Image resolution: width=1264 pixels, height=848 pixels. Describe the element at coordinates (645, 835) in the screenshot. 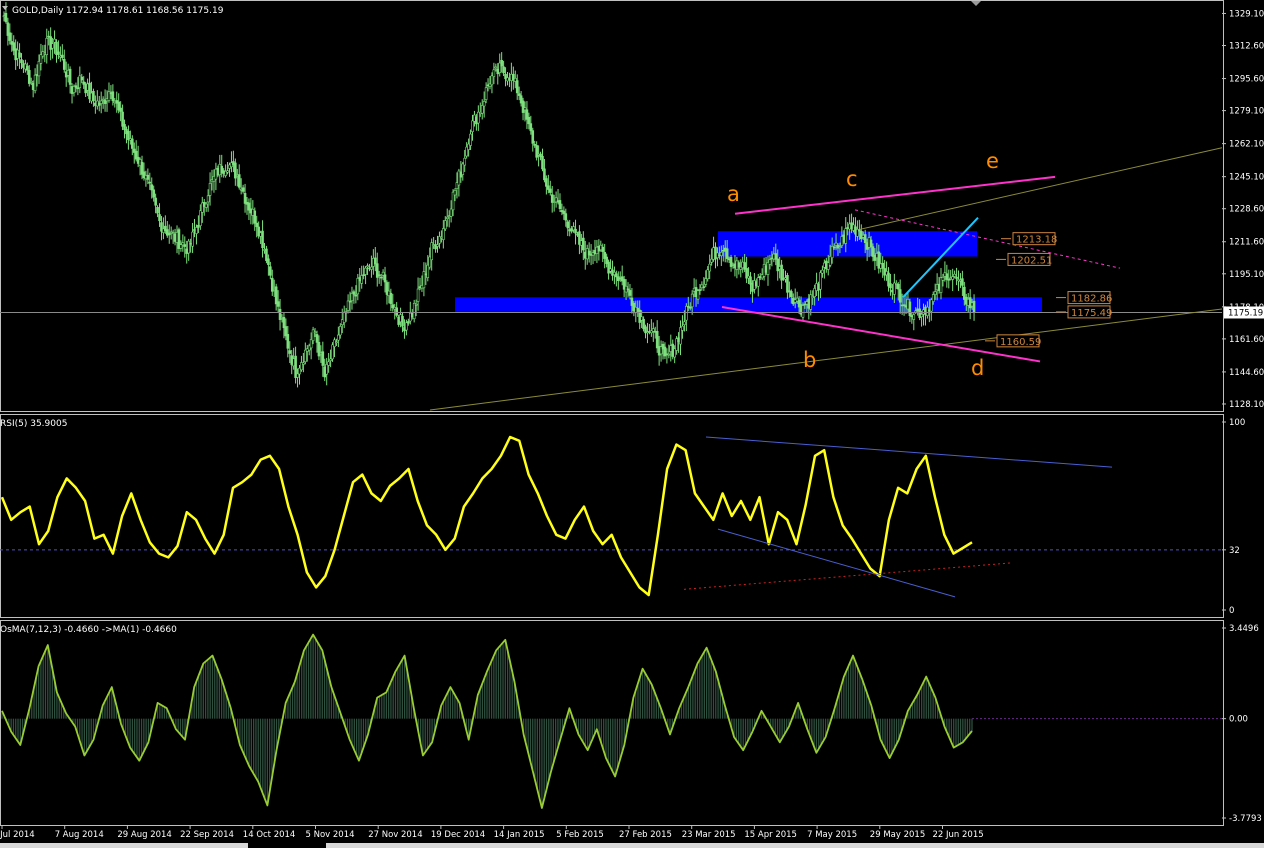

I see `time-tick-label: 27 Feb 2015` at that location.